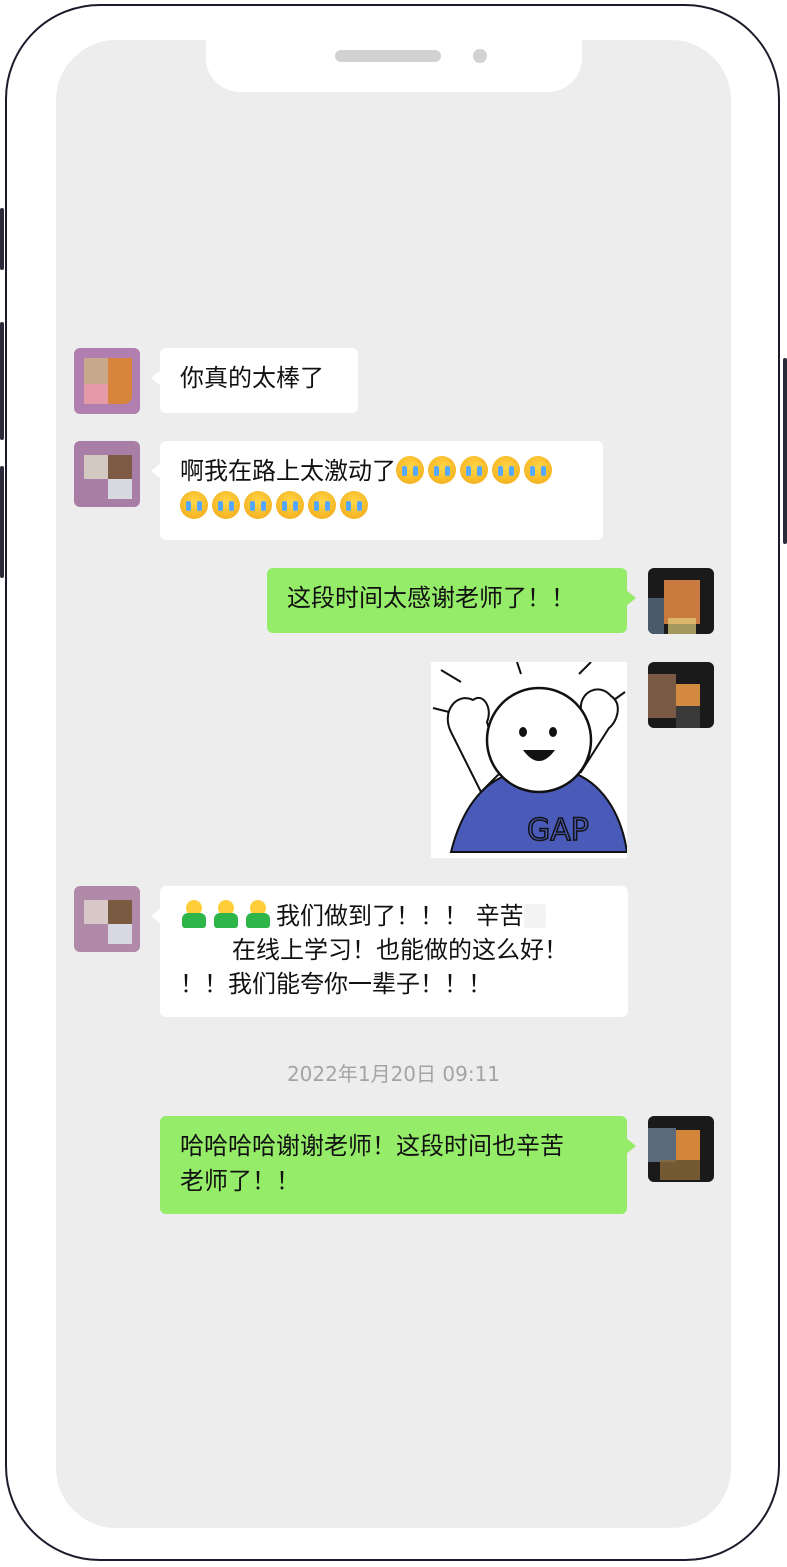  I want to click on message-bubble-incoming: 我们做到了！！！ 辛苦 在线上学习！也能做的这么好！ ！！我们能夸你一辈子！！！, so click(389, 951).